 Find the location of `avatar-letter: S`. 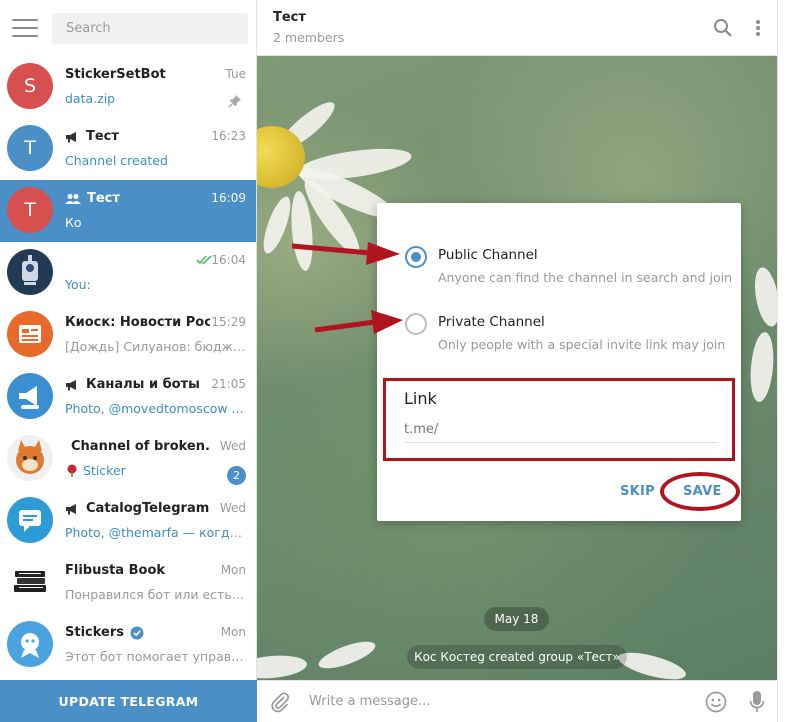

avatar-letter: S is located at coordinates (30, 86).